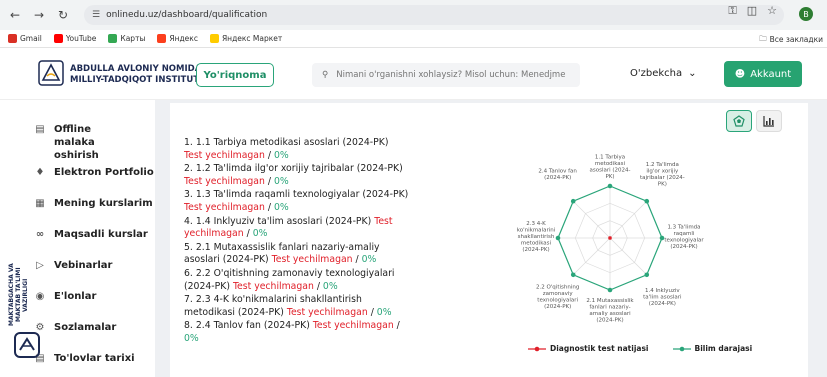 The image size is (827, 377). I want to click on user-icon: ☻, so click(740, 74).